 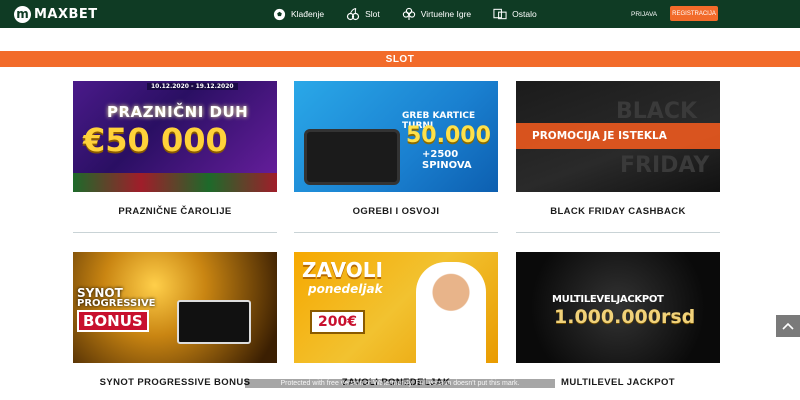 I want to click on banner-line: PRAZNIČNI DUH, so click(x=178, y=112).